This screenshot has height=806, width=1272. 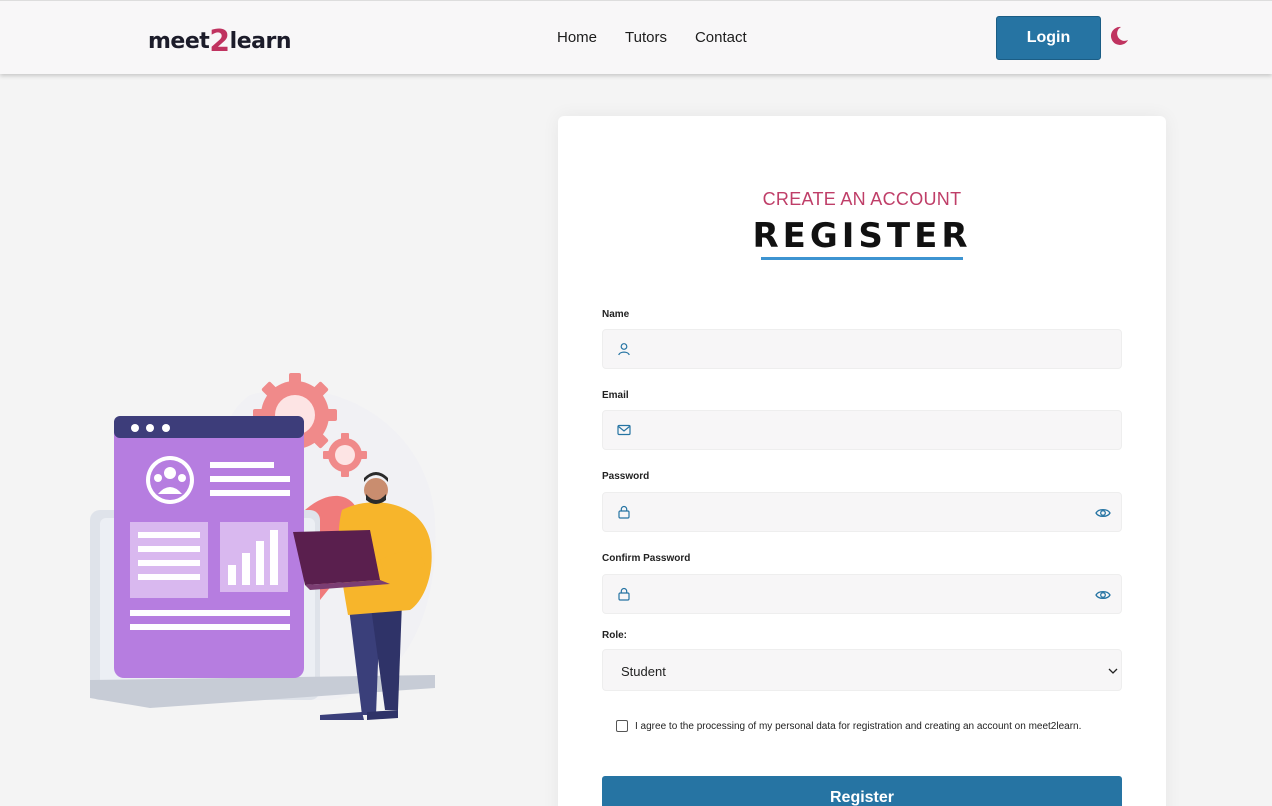 What do you see at coordinates (859, 430) in the screenshot?
I see `email-input` at bounding box center [859, 430].